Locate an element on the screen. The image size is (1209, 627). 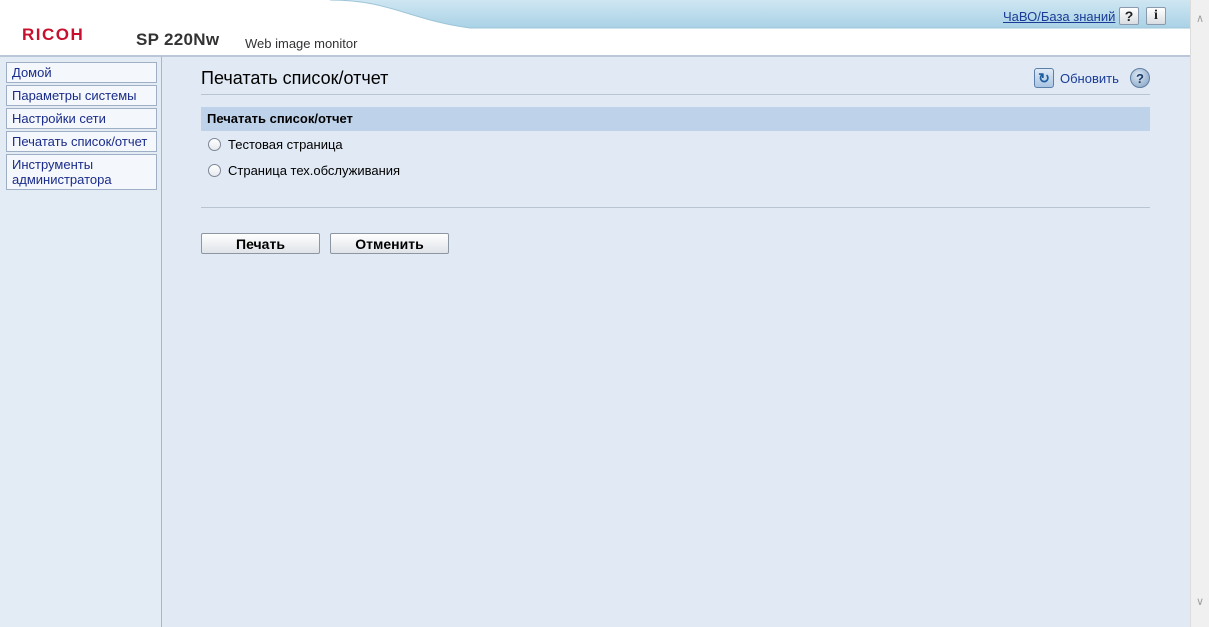
refresh-button: ↻ Обновить is located at coordinates (1076, 78).